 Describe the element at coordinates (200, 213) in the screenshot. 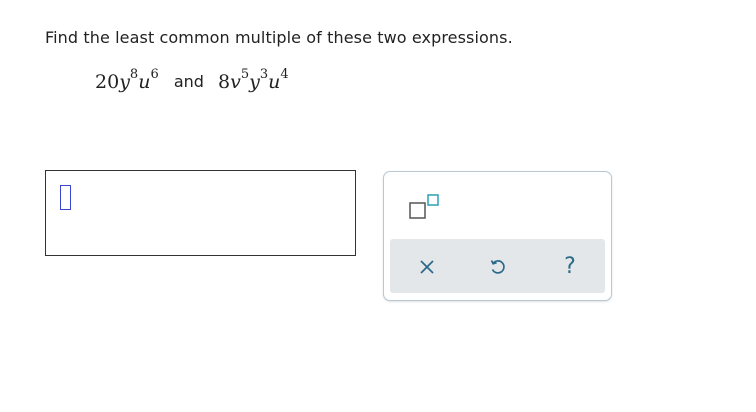

I see `answer-input` at that location.